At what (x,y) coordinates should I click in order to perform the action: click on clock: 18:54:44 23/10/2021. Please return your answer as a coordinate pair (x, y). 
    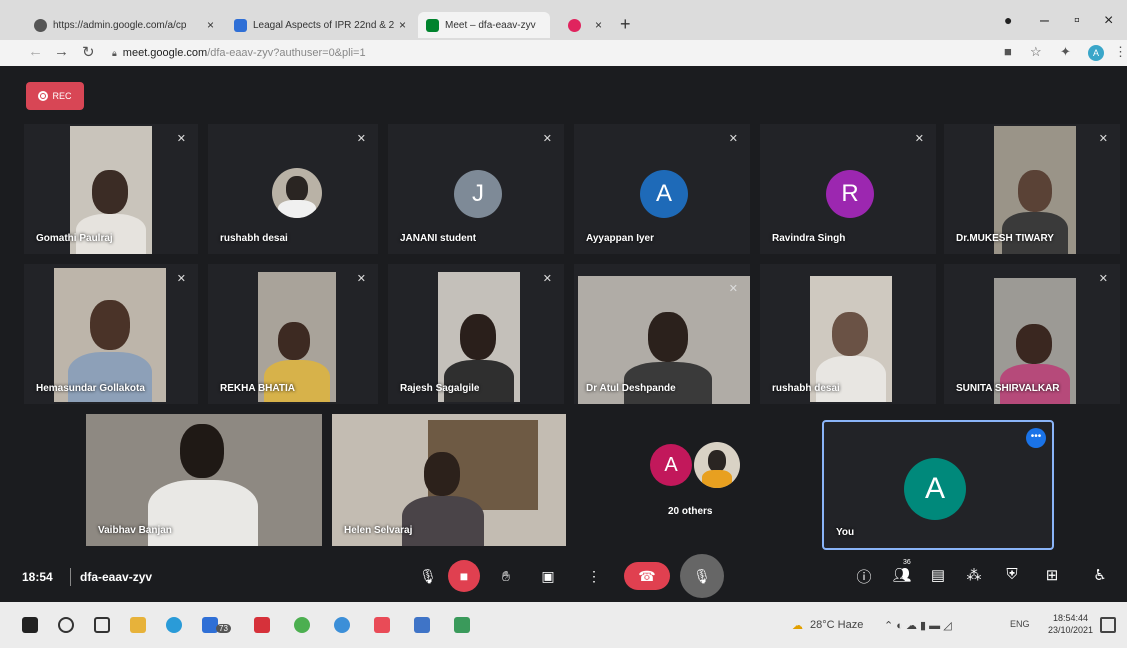
    Looking at the image, I should click on (1070, 624).